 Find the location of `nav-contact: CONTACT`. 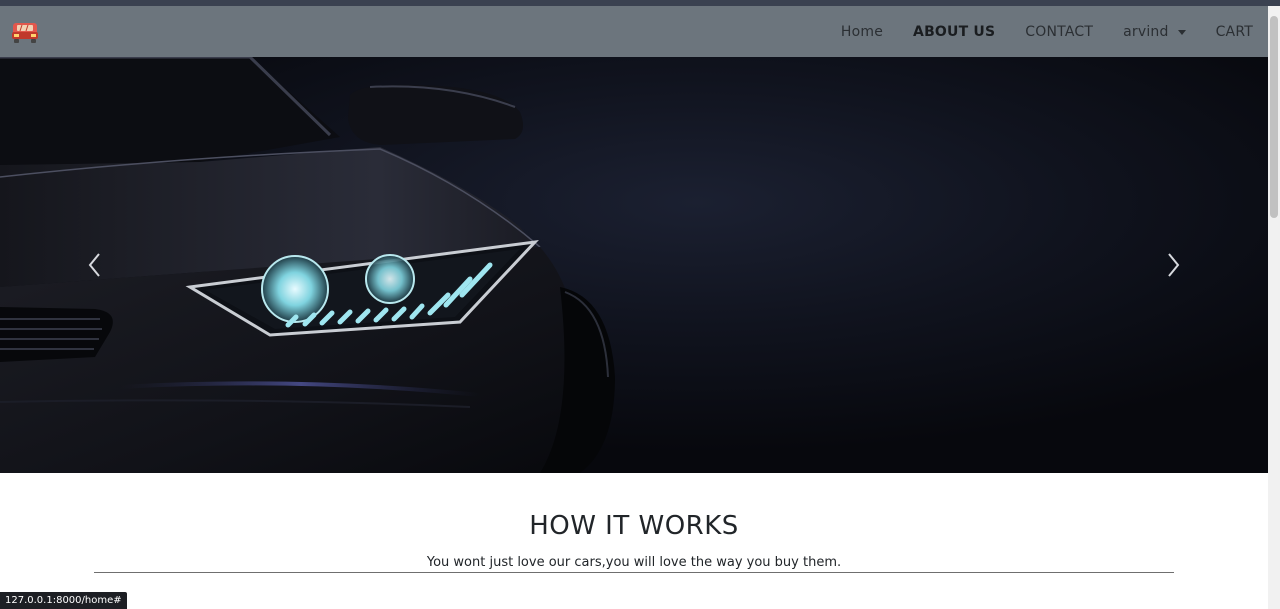

nav-contact: CONTACT is located at coordinates (1059, 31).